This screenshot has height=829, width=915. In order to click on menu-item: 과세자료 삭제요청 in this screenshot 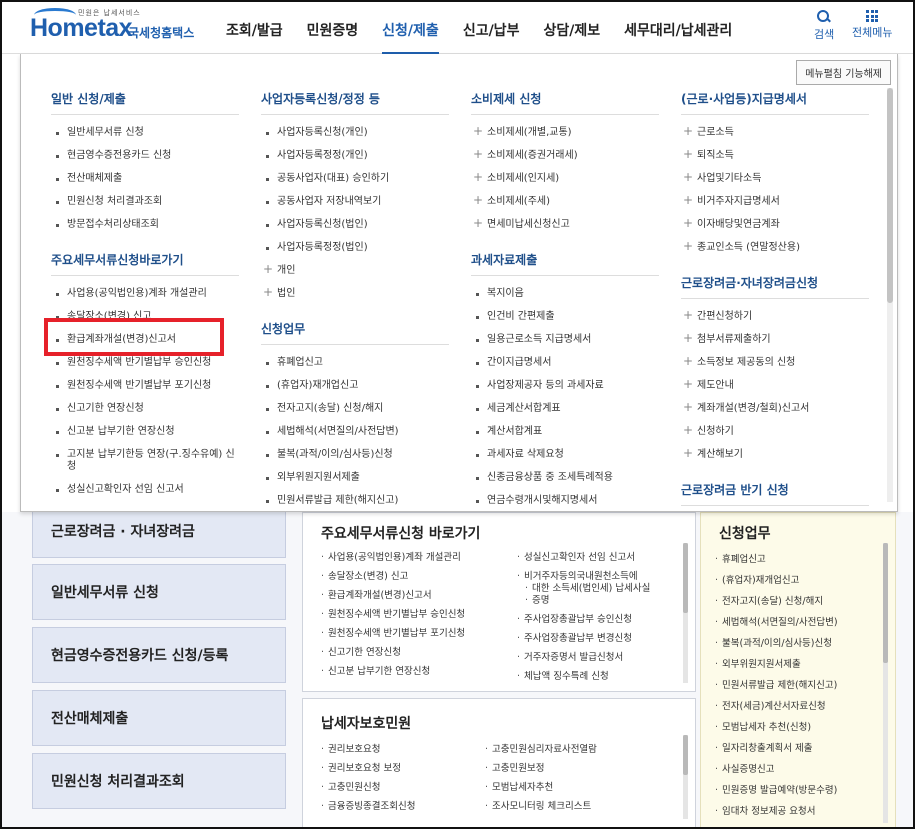, I will do `click(565, 455)`.